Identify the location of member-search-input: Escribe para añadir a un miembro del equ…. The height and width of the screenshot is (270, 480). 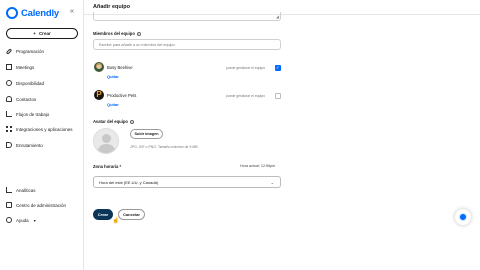
(187, 44).